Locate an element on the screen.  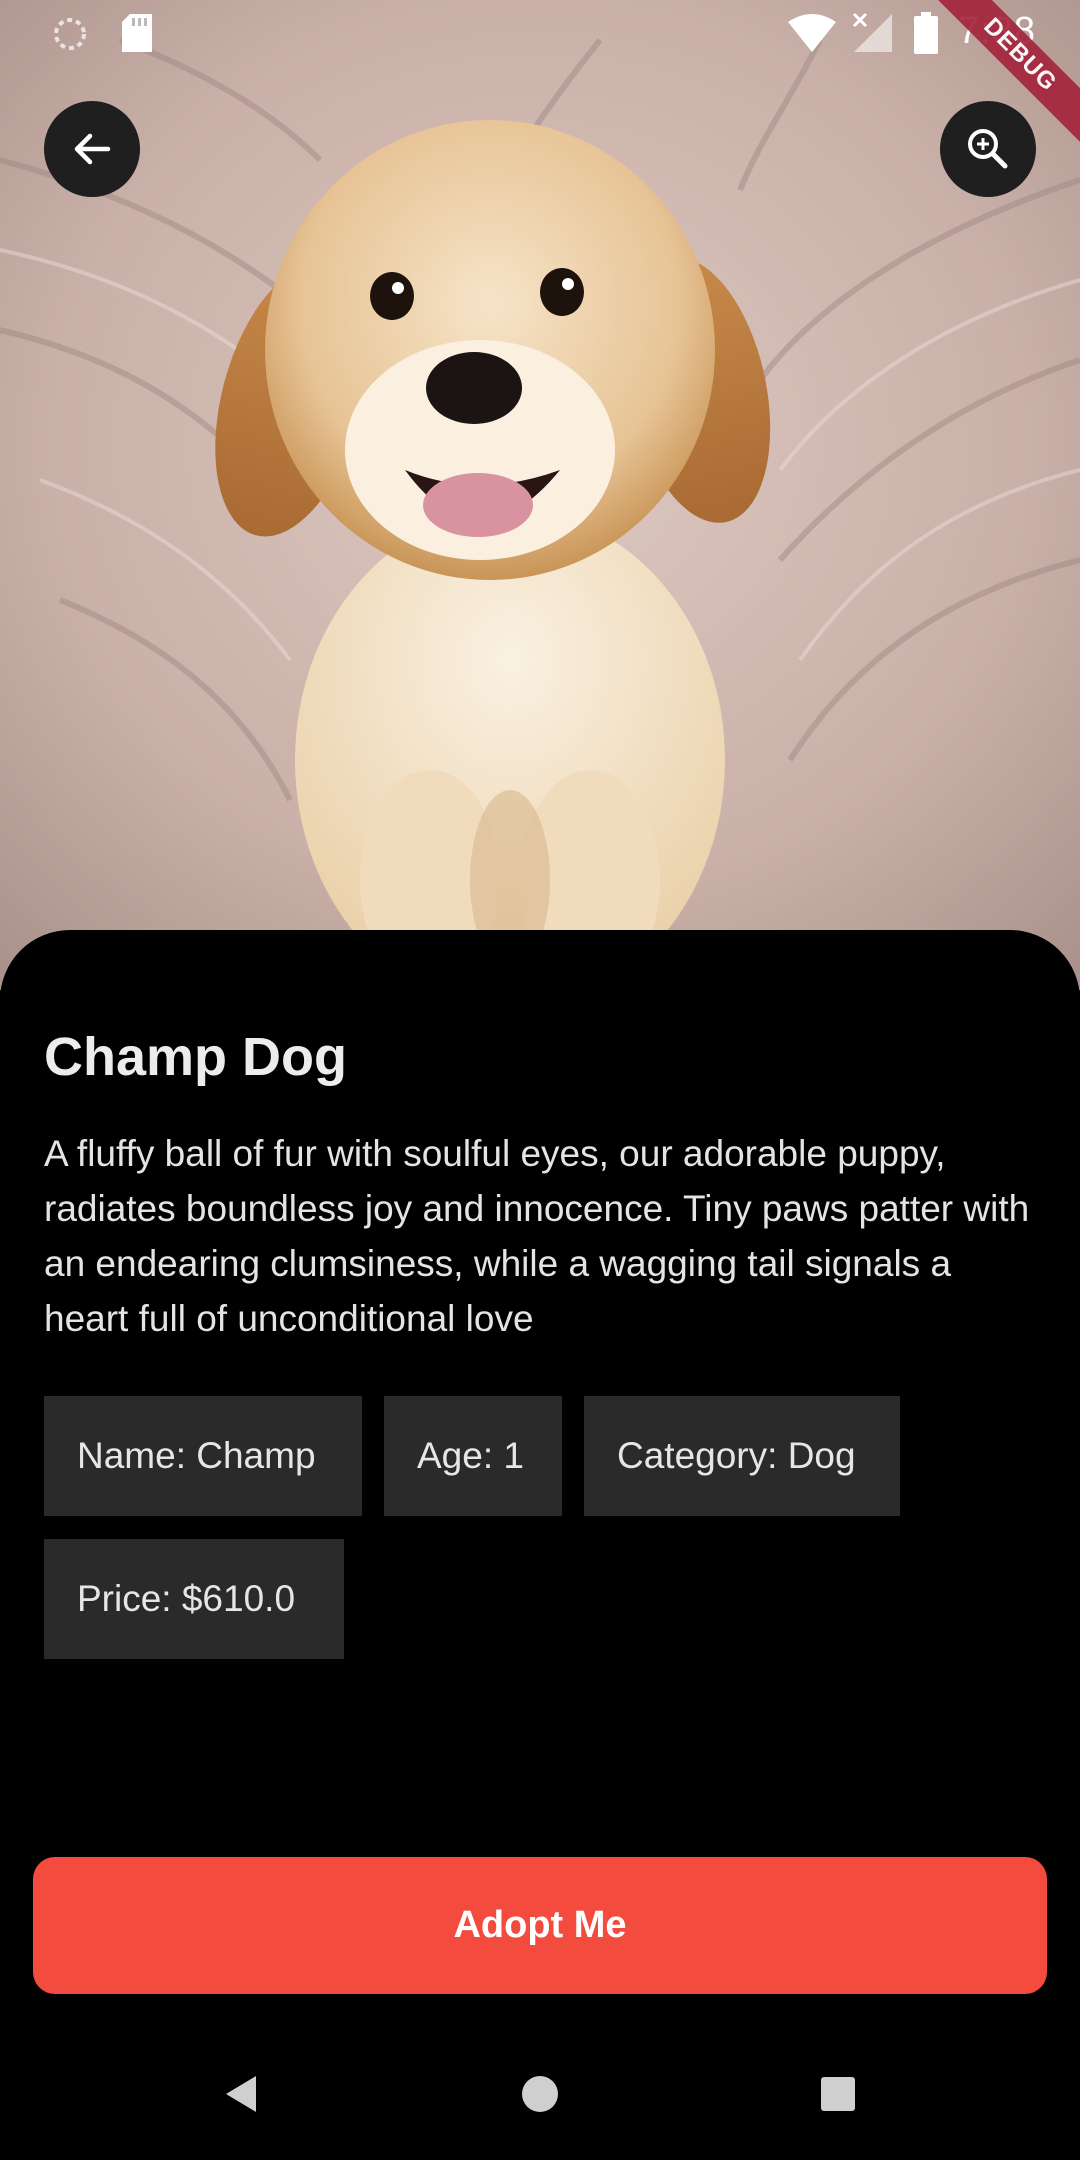
status-time: 7:38 is located at coordinates (997, 31).